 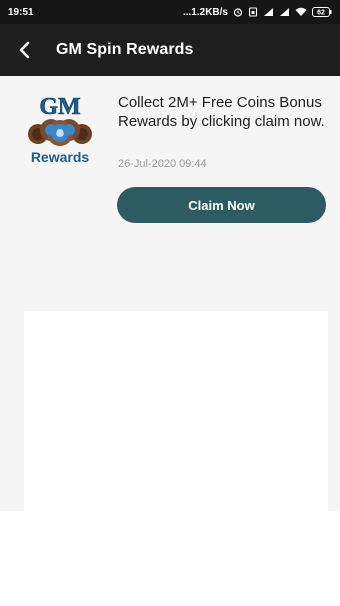 I want to click on back-button, so click(x=24, y=50).